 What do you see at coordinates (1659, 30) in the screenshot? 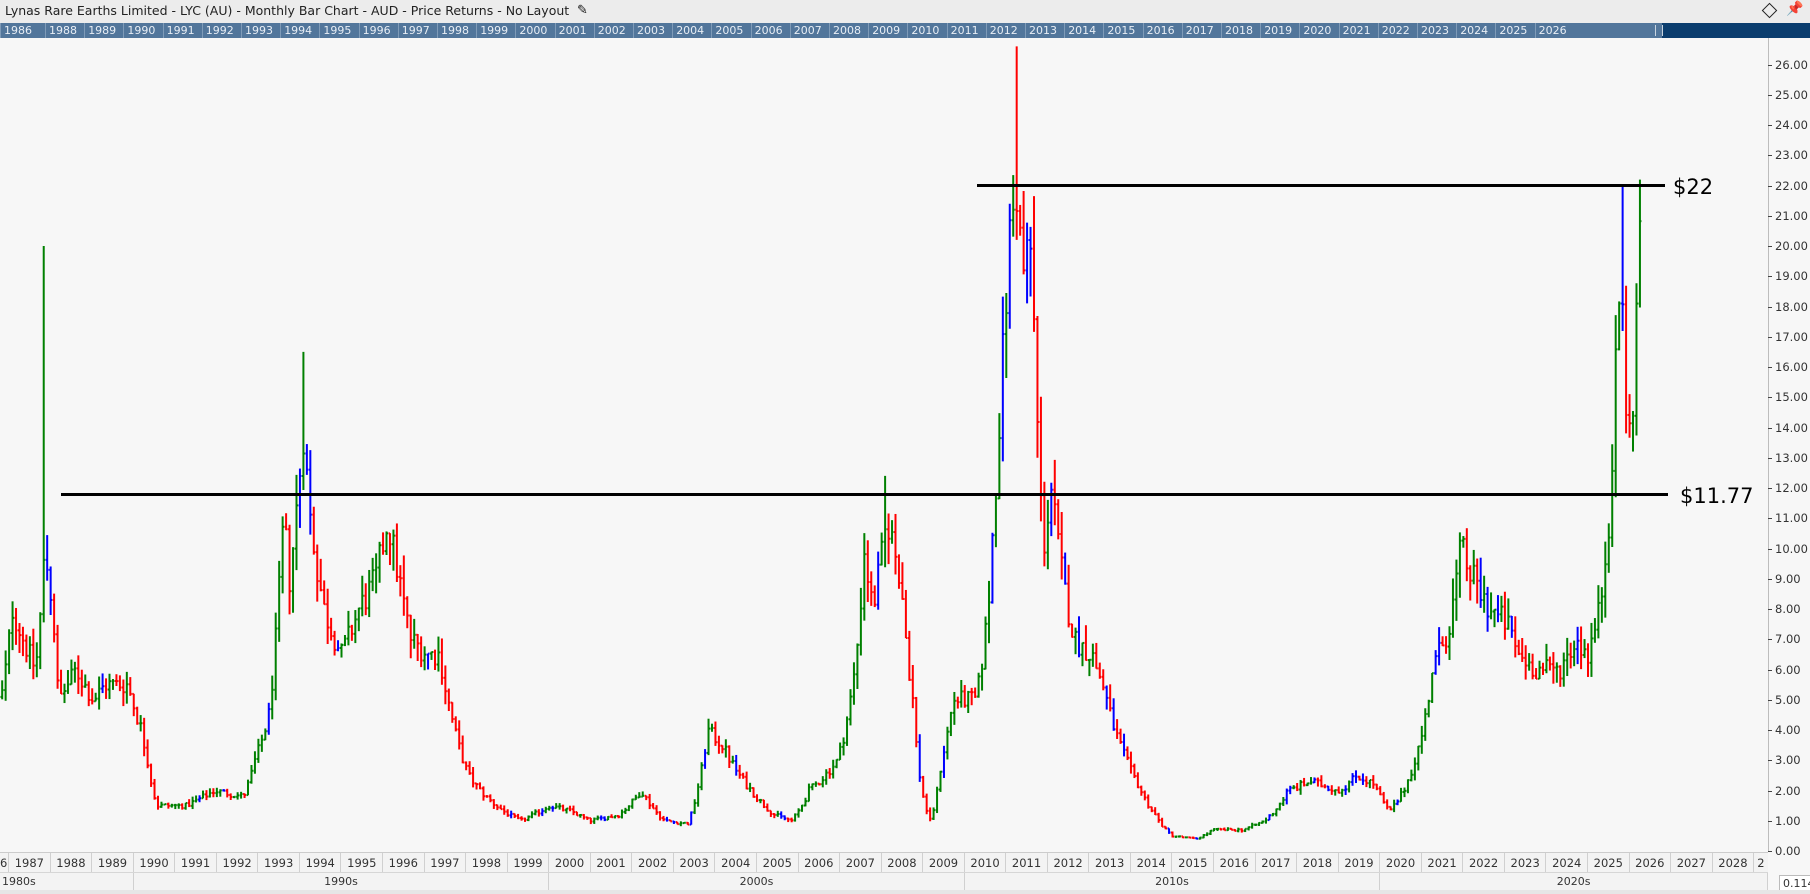
I see `navigator-resize-handle` at bounding box center [1659, 30].